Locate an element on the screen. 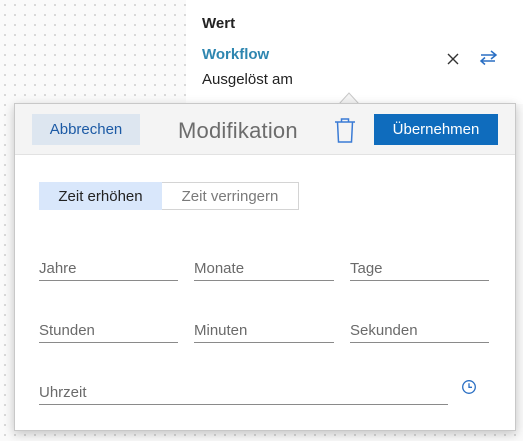 The width and height of the screenshot is (523, 441). time-field is located at coordinates (243, 392).